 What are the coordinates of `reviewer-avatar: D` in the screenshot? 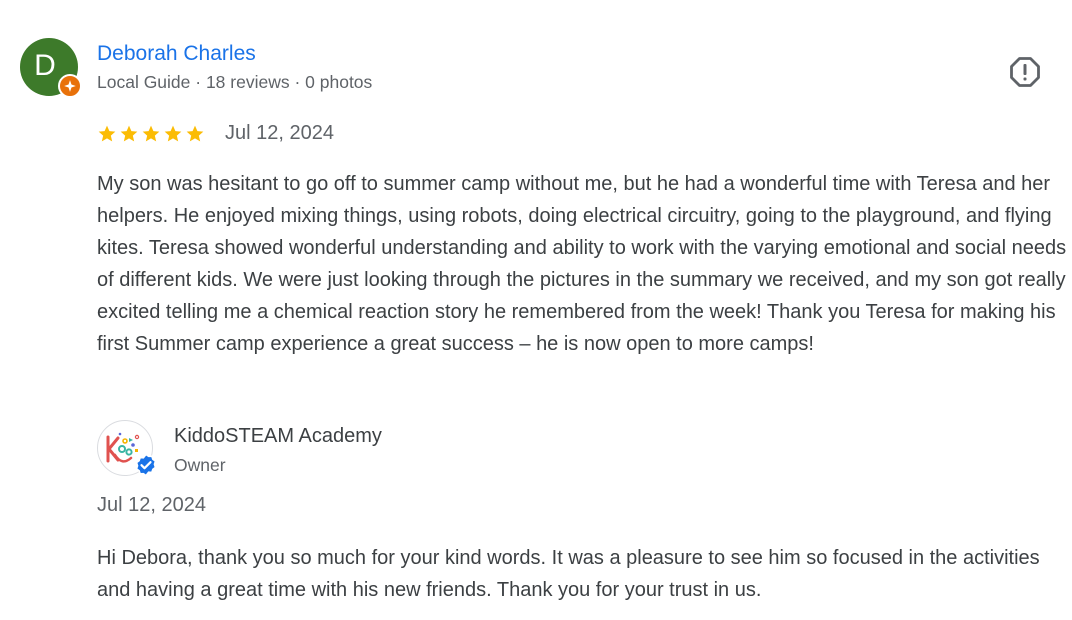 It's located at (51, 68).